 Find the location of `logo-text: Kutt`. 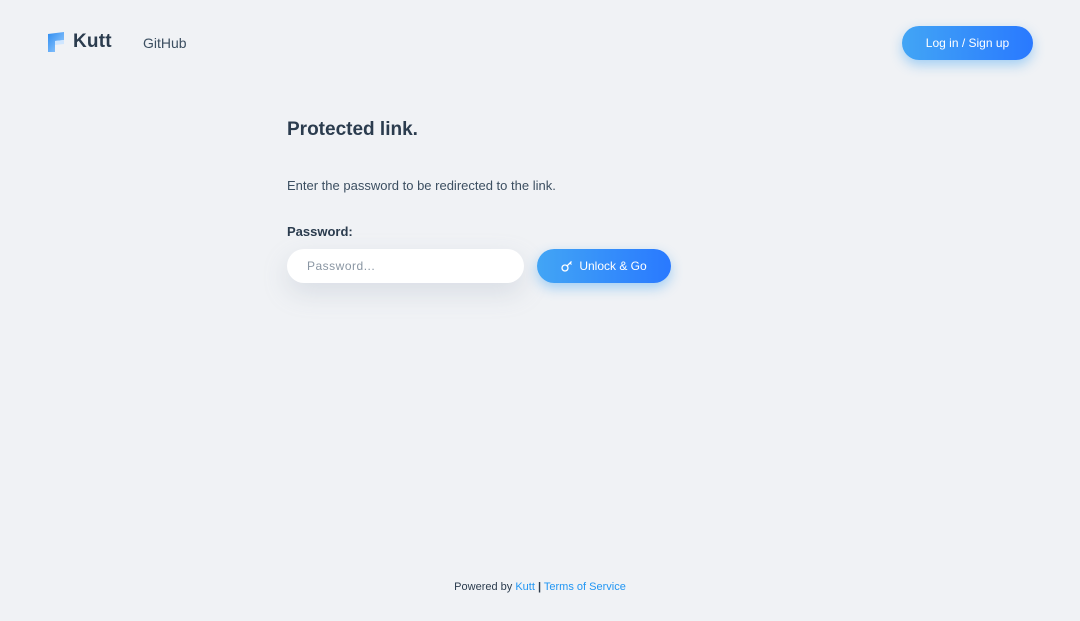

logo-text: Kutt is located at coordinates (92, 41).